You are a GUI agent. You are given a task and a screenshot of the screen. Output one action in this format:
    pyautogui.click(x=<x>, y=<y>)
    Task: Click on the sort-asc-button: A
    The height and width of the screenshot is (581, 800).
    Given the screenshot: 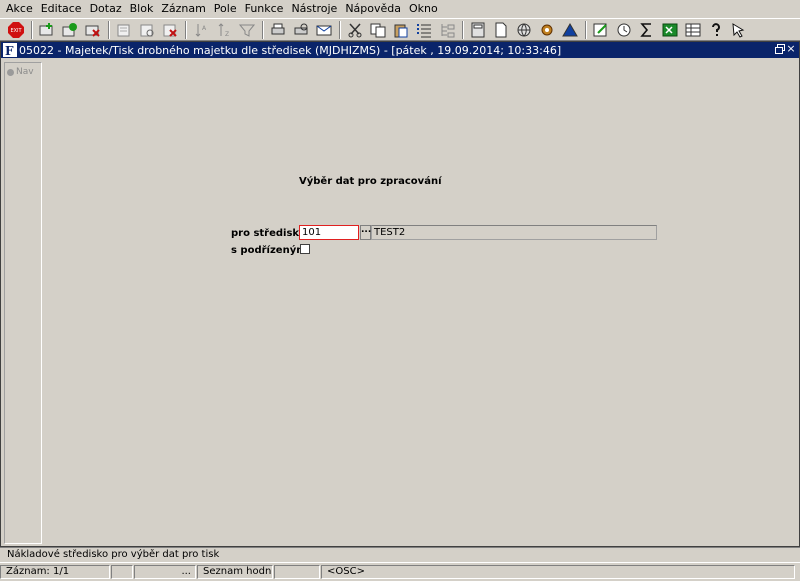 What is the action you would take?
    pyautogui.click(x=201, y=30)
    